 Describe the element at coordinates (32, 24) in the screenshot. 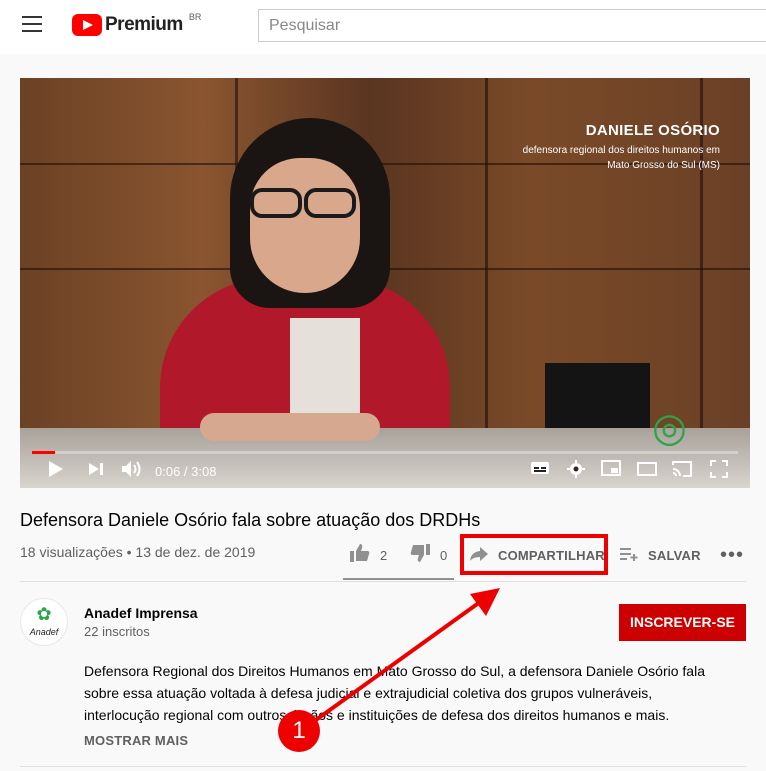

I see `menu-icon` at that location.